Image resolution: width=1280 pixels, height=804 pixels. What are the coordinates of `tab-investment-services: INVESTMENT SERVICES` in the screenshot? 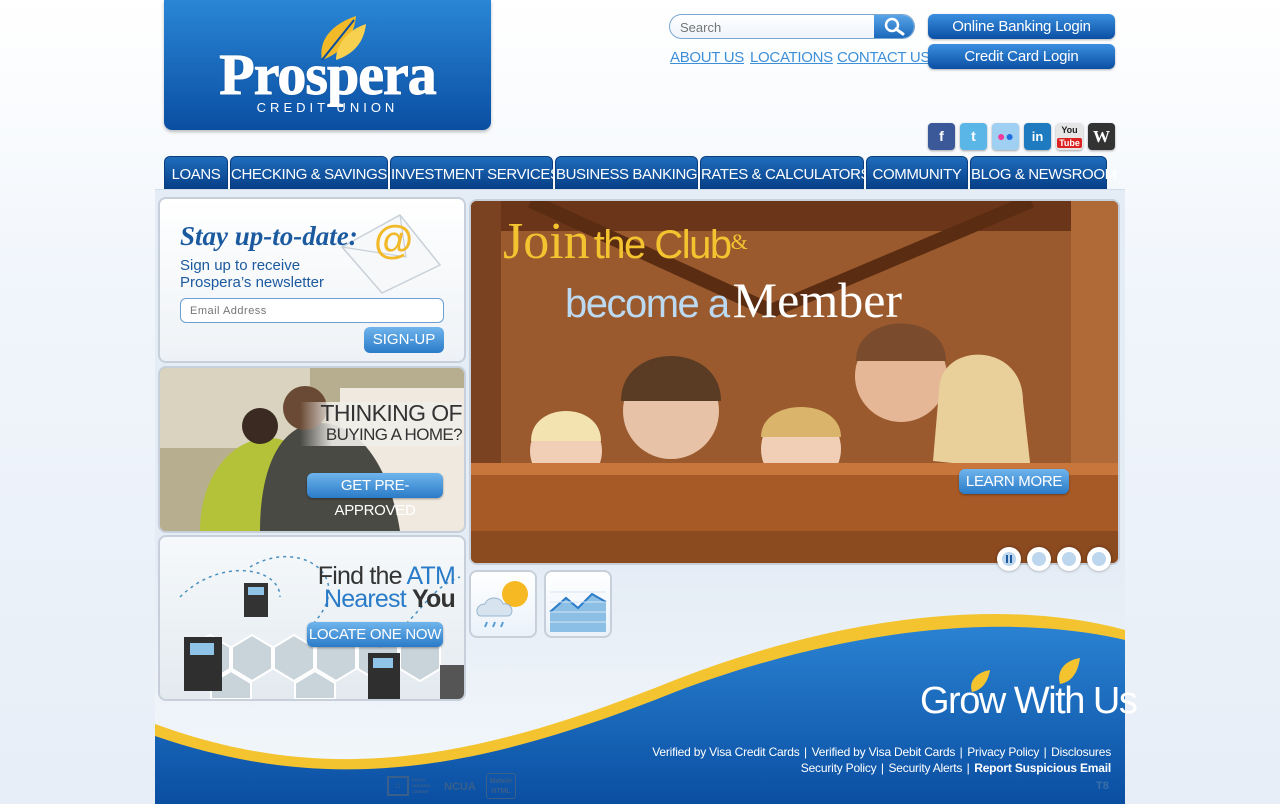 It's located at (475, 172).